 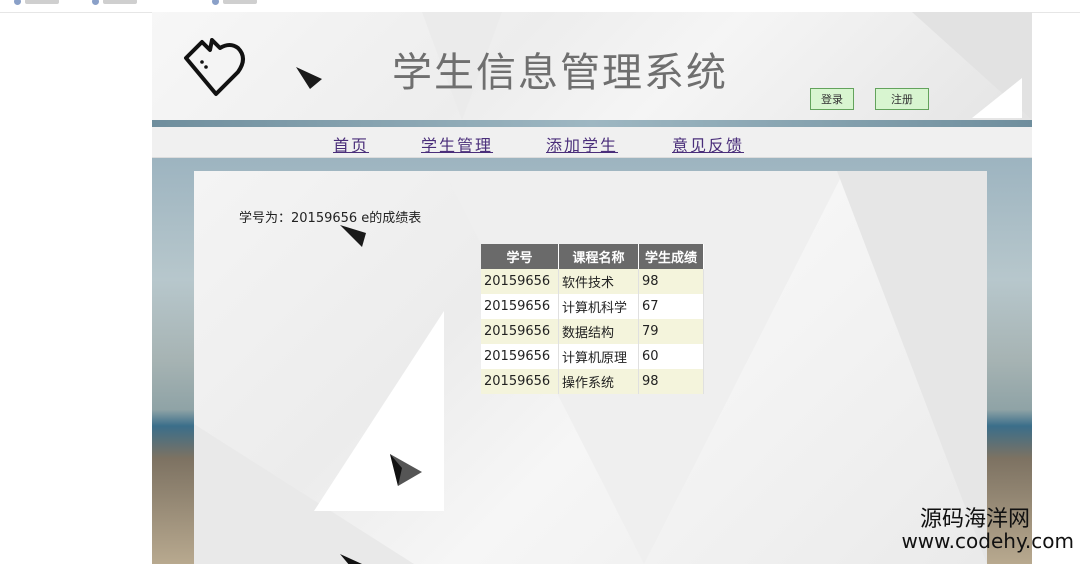 What do you see at coordinates (457, 144) in the screenshot?
I see `nav-item-student-management: 学生管理` at bounding box center [457, 144].